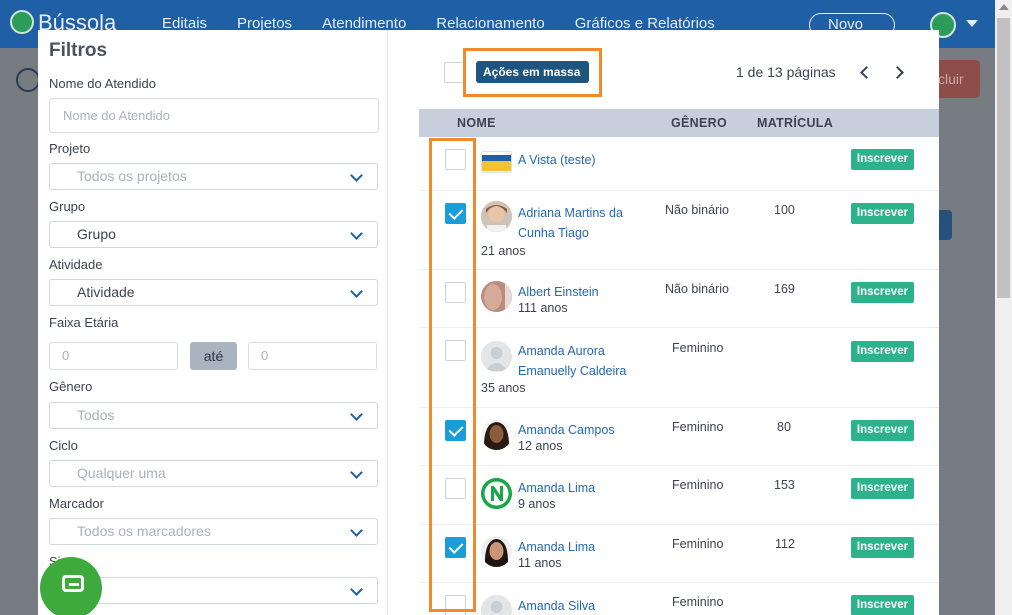 This screenshot has height=615, width=1012. I want to click on header-genero: GÊNERO, so click(699, 123).